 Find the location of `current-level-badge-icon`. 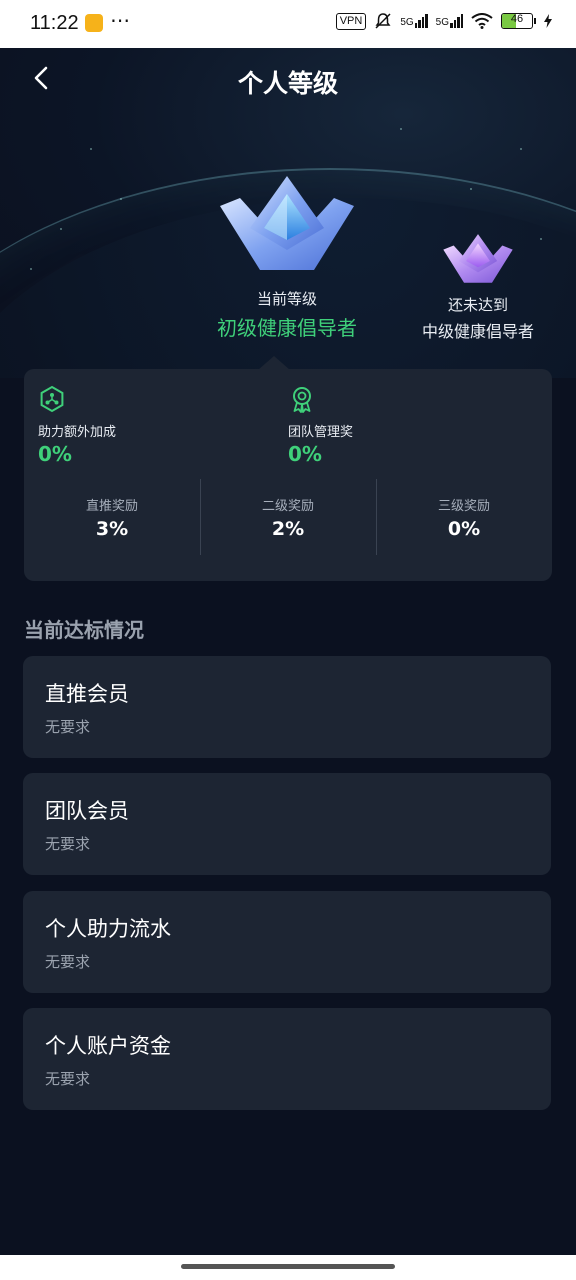

current-level-badge-icon is located at coordinates (287, 223).